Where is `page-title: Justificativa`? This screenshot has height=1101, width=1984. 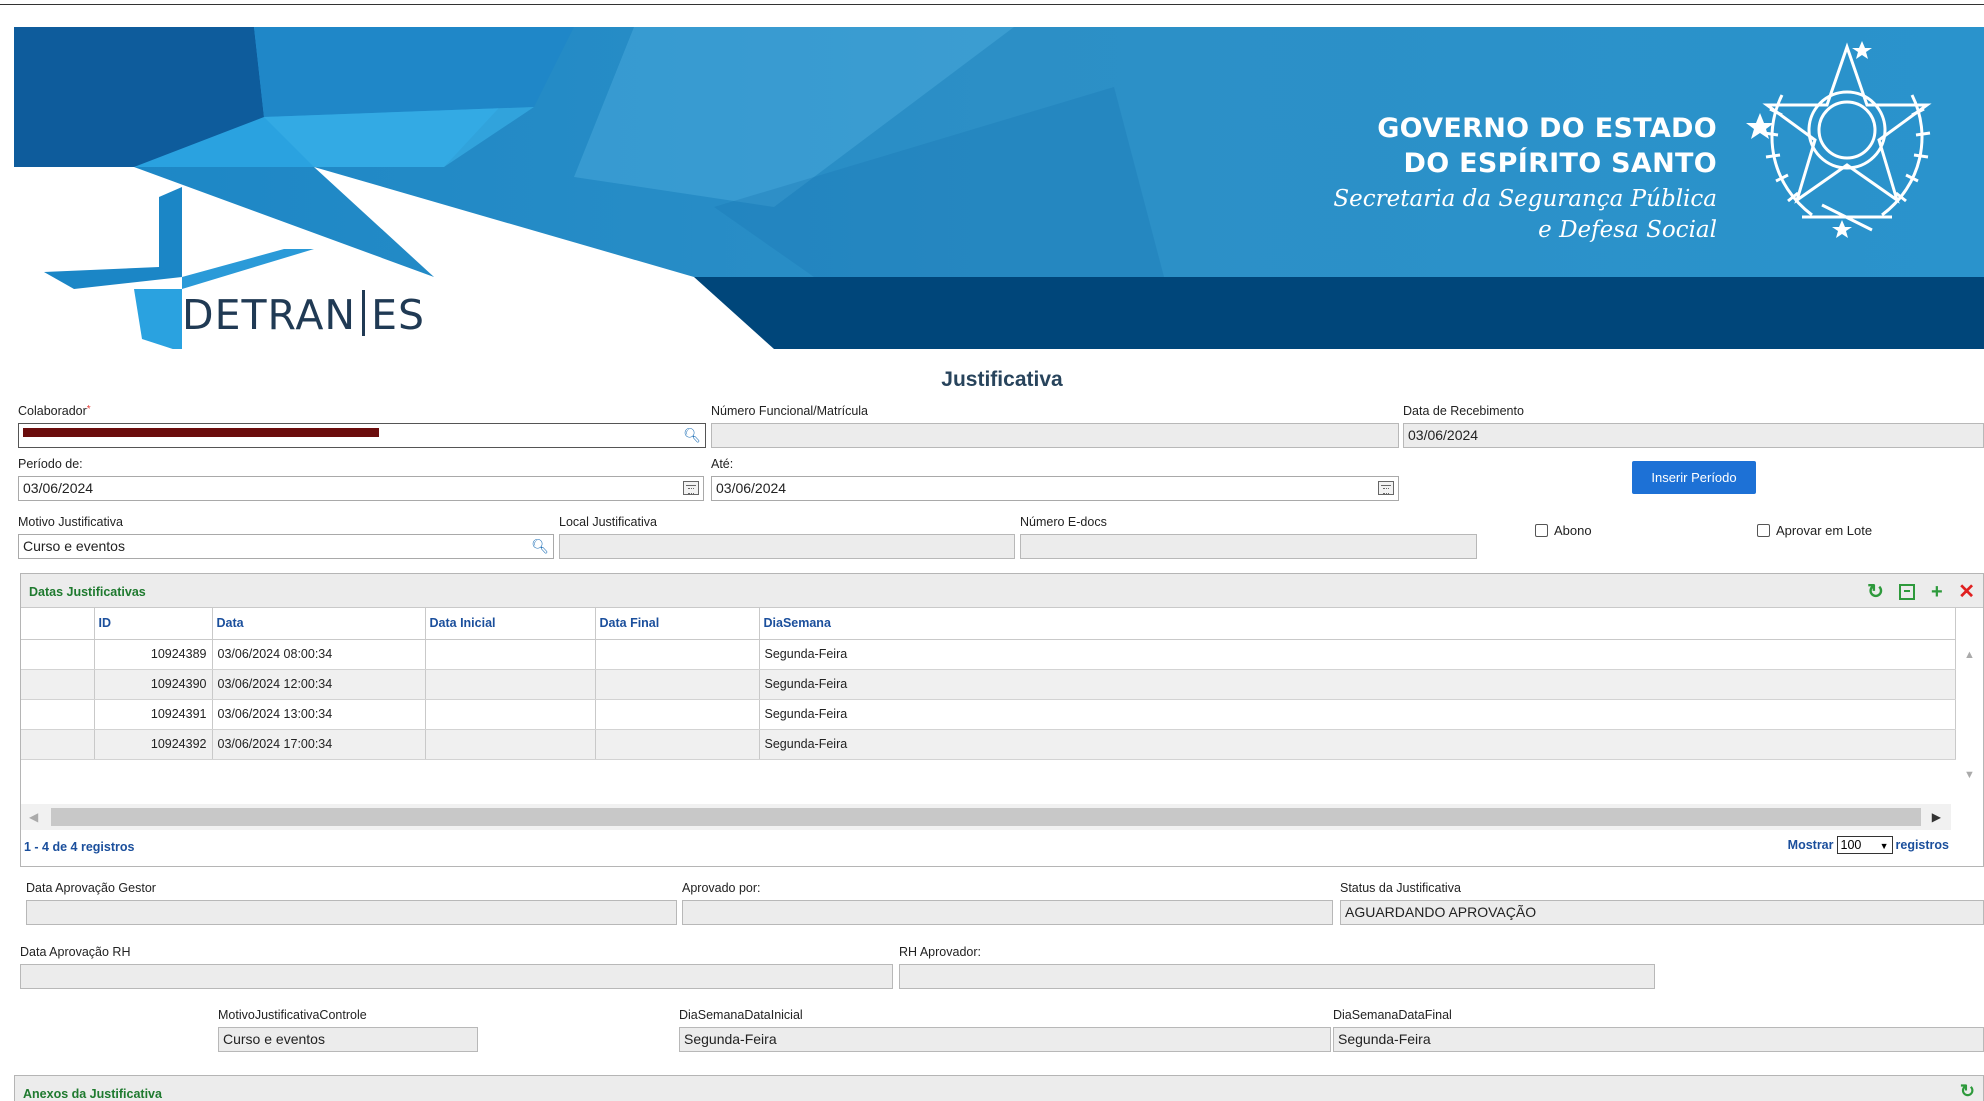
page-title: Justificativa is located at coordinates (1002, 379).